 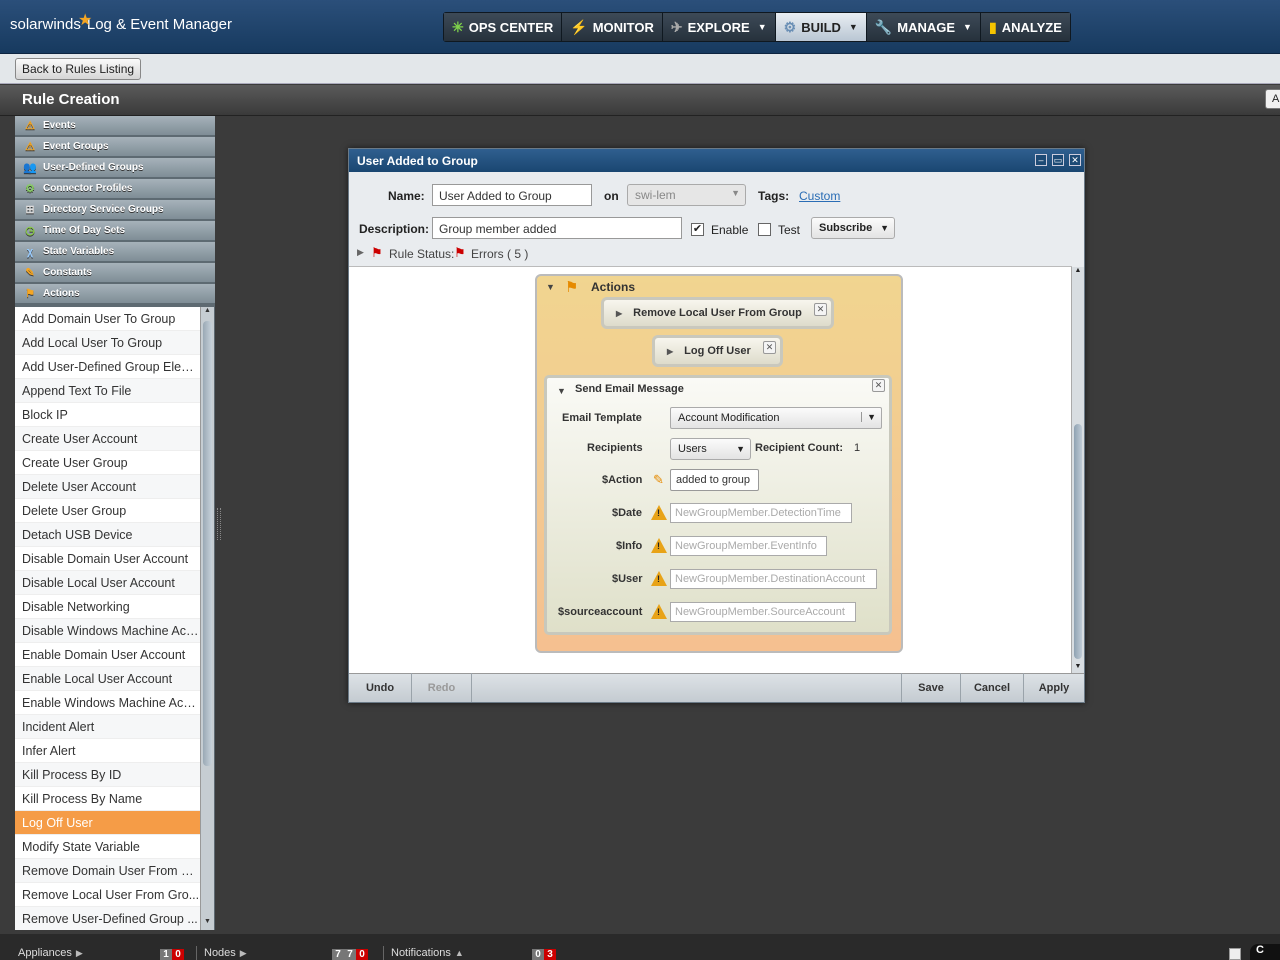 What do you see at coordinates (1075, 160) in the screenshot?
I see `close-icon: ✕` at bounding box center [1075, 160].